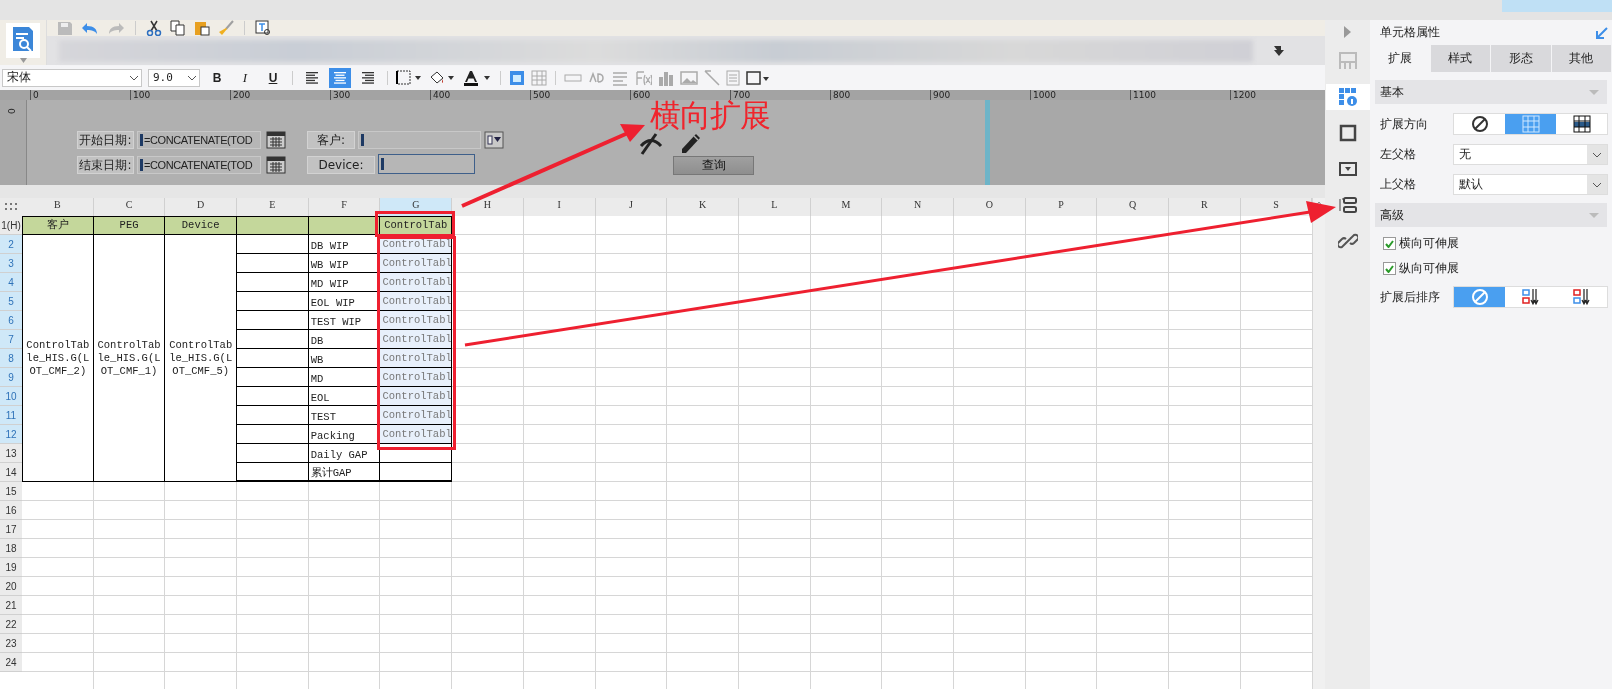  What do you see at coordinates (11, 643) in the screenshot?
I see `row-number: 23` at bounding box center [11, 643].